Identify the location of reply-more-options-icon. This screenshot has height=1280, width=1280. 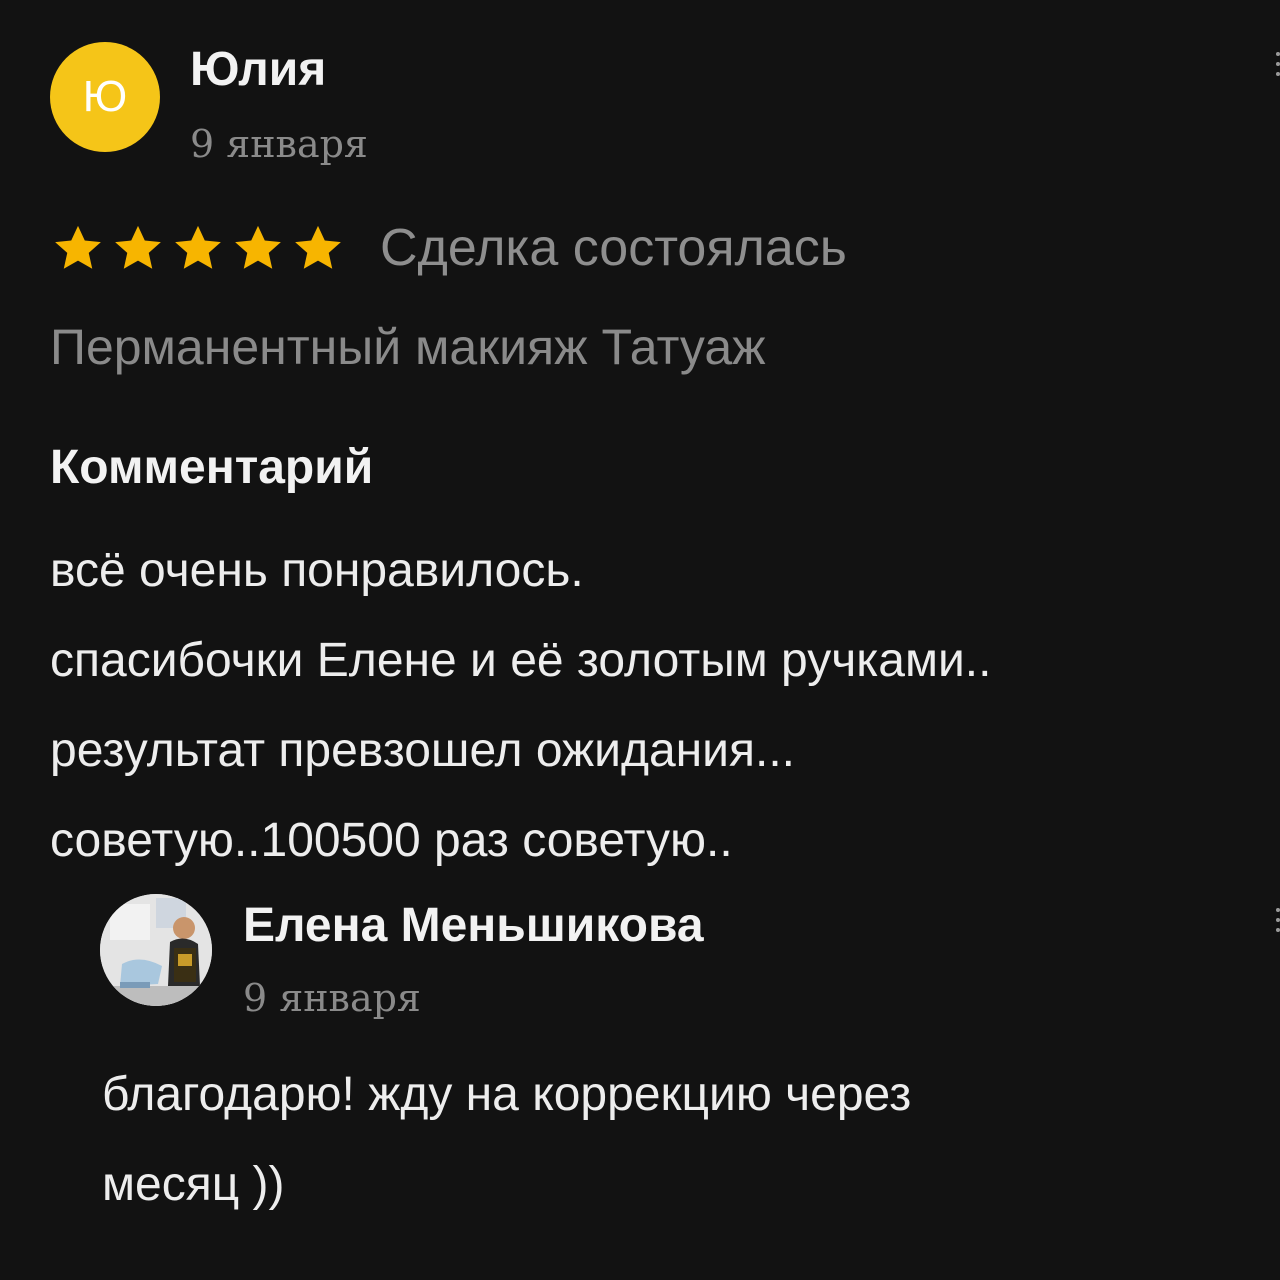
(1275, 920).